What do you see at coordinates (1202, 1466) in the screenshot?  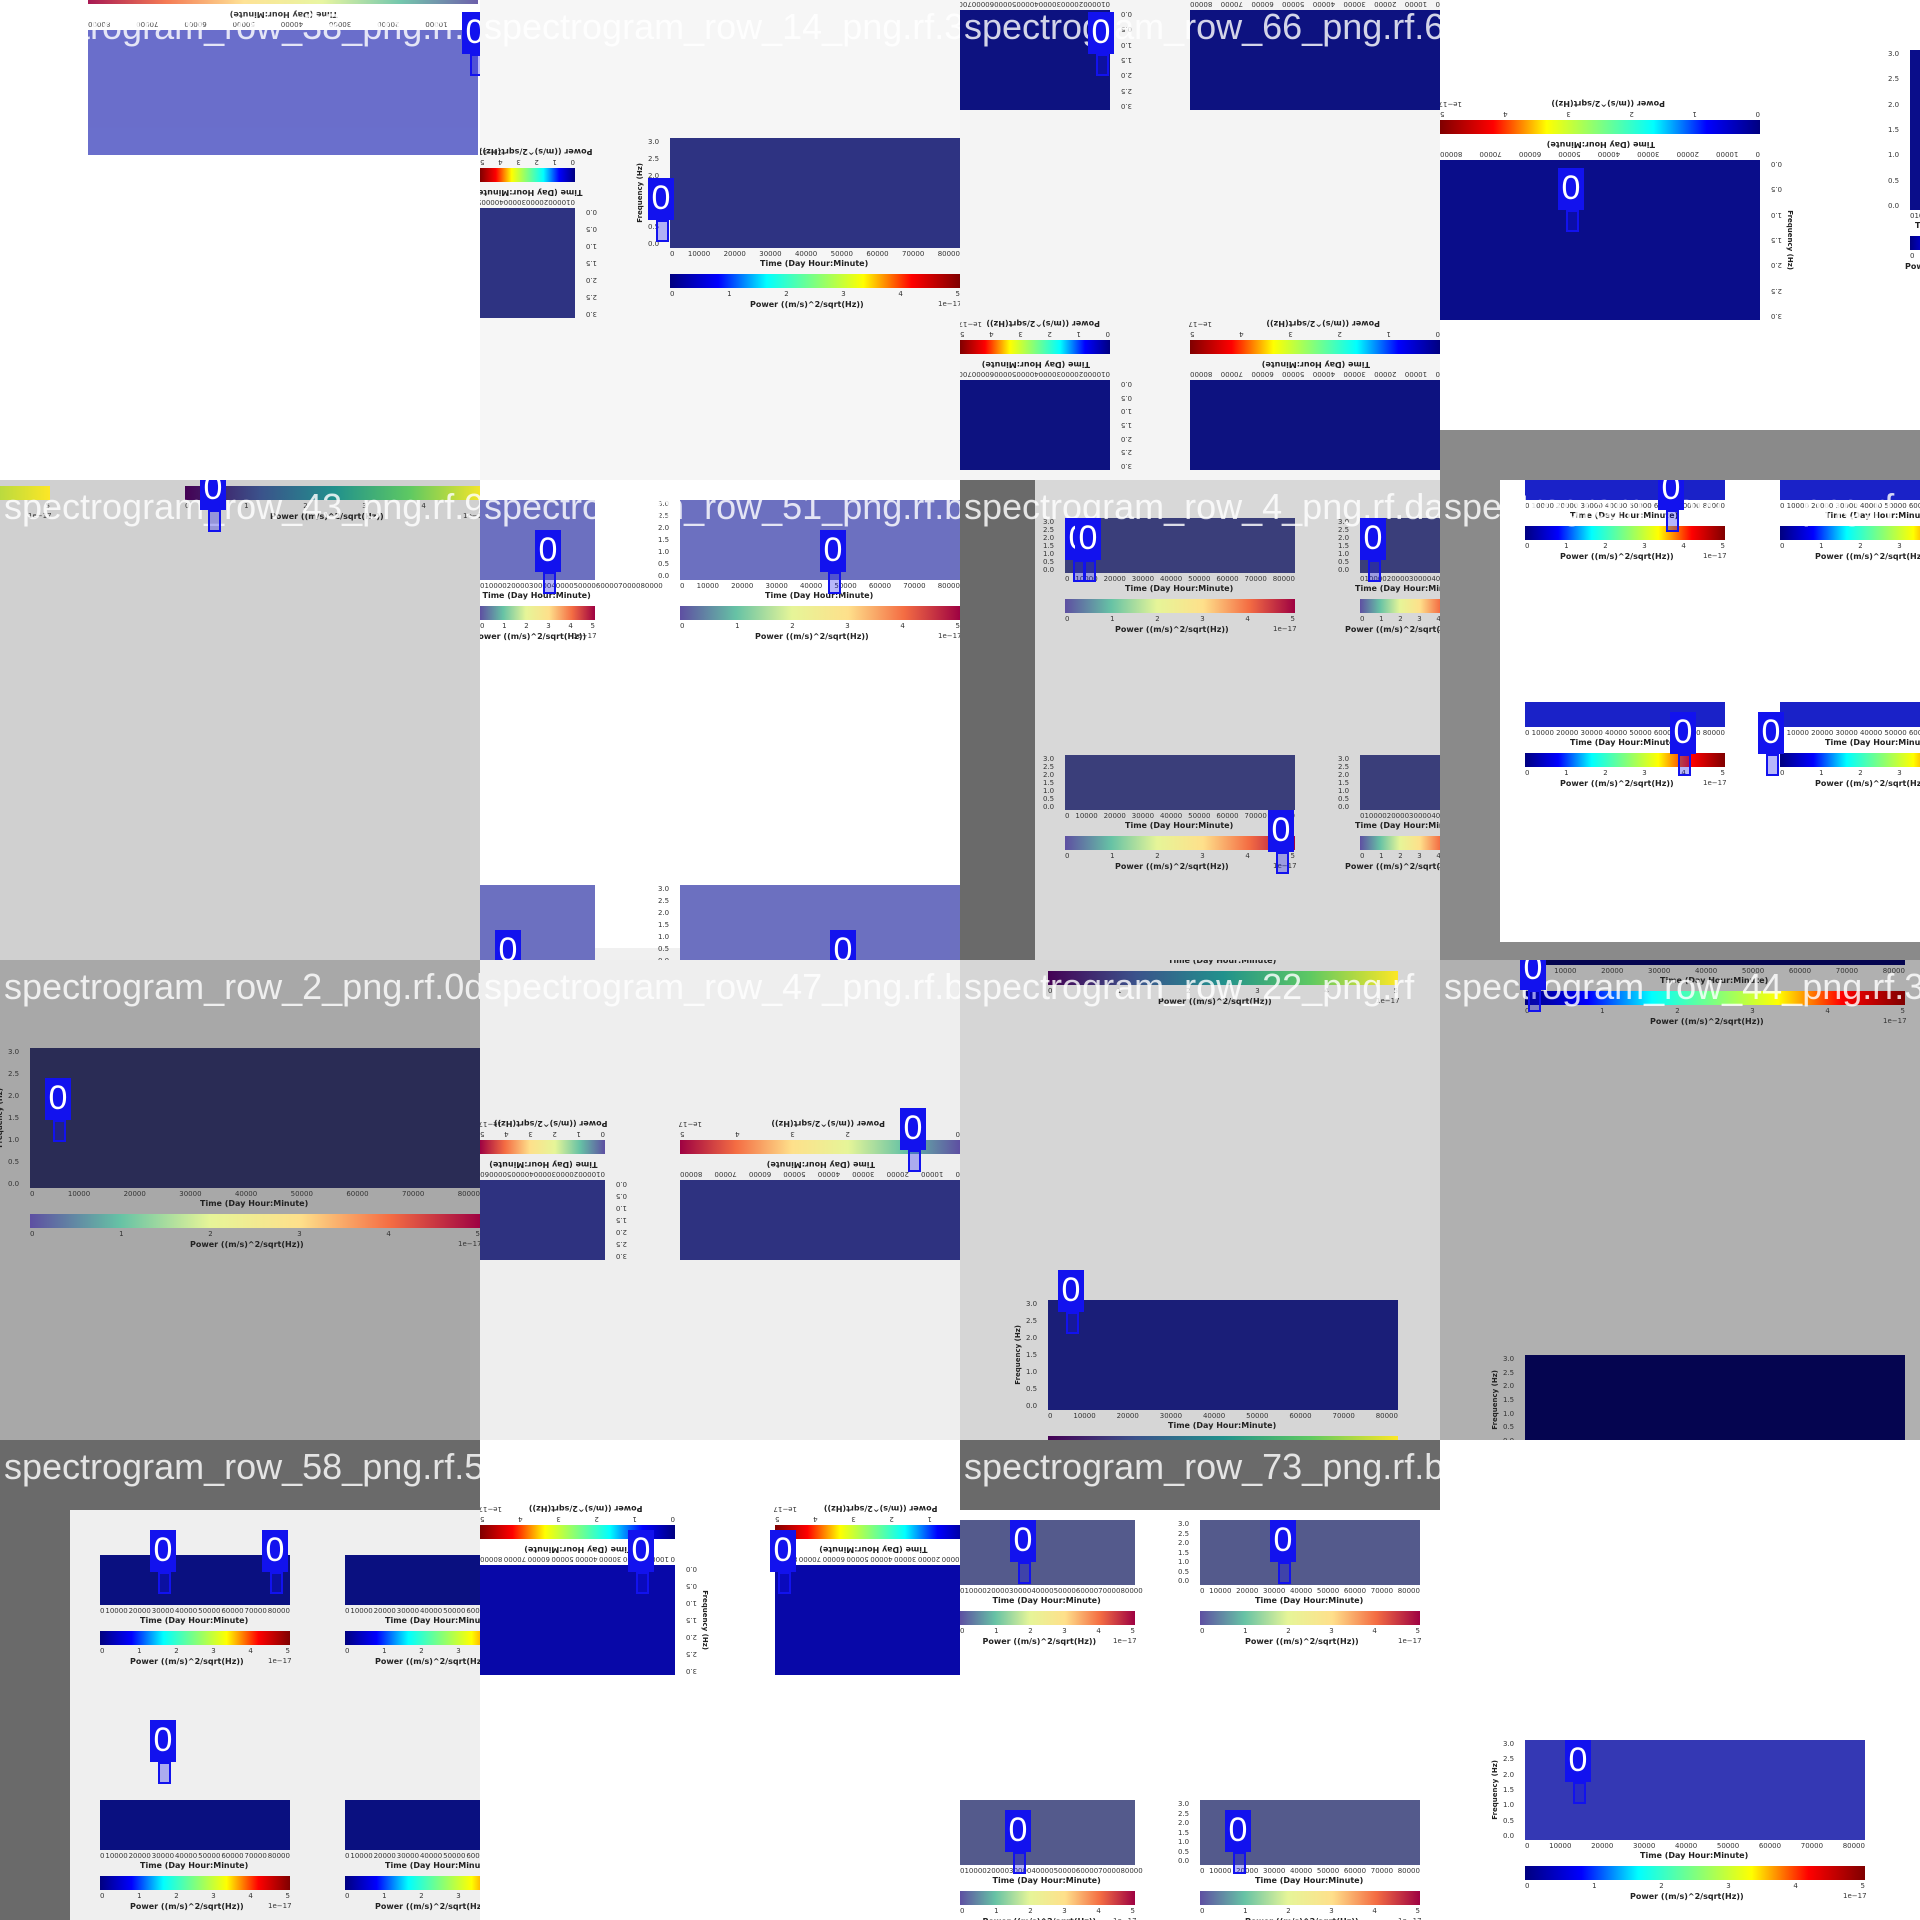 I see `tile-filename-caption: spectrogram_row_73_png.rf.b2a7f3e5` at bounding box center [1202, 1466].